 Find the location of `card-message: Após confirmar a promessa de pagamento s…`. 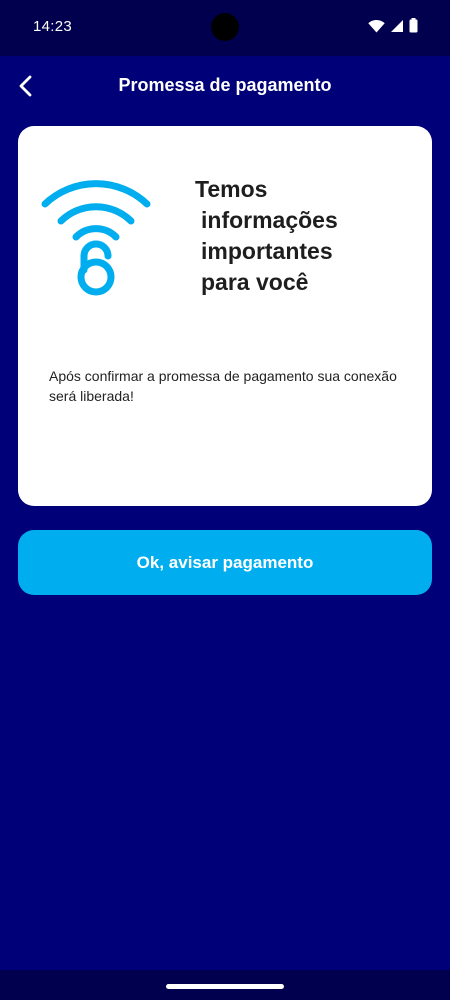

card-message: Após confirmar a promessa de pagamento s… is located at coordinates (223, 386).